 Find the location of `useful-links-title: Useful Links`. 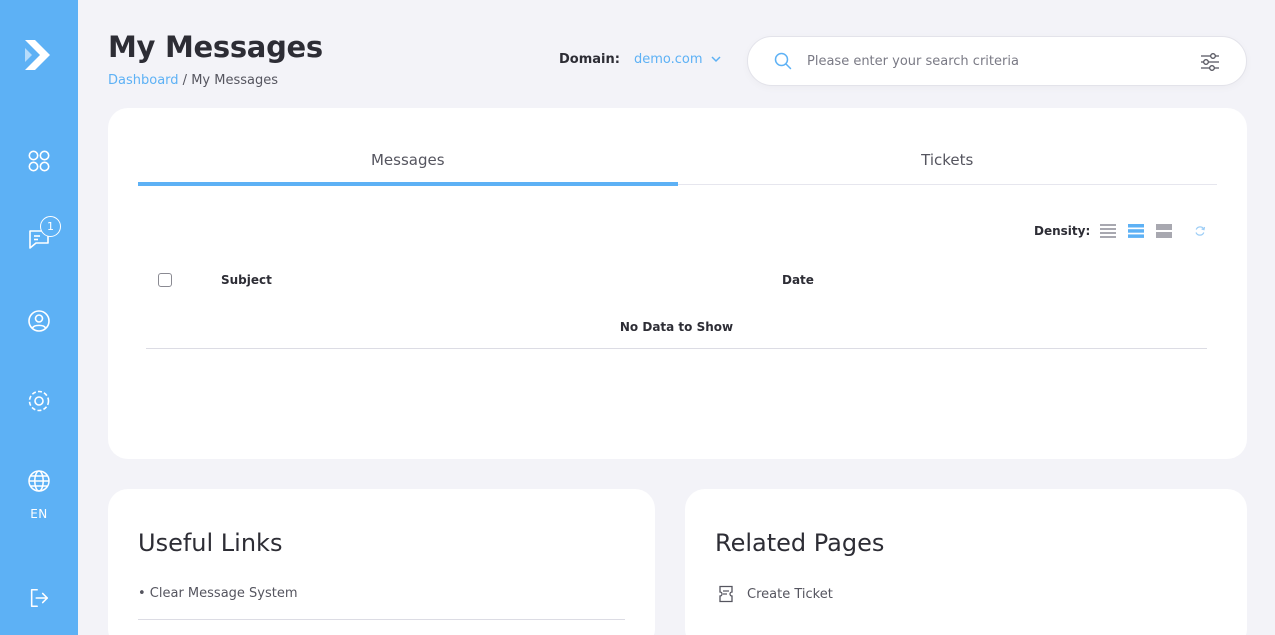

useful-links-title: Useful Links is located at coordinates (210, 543).